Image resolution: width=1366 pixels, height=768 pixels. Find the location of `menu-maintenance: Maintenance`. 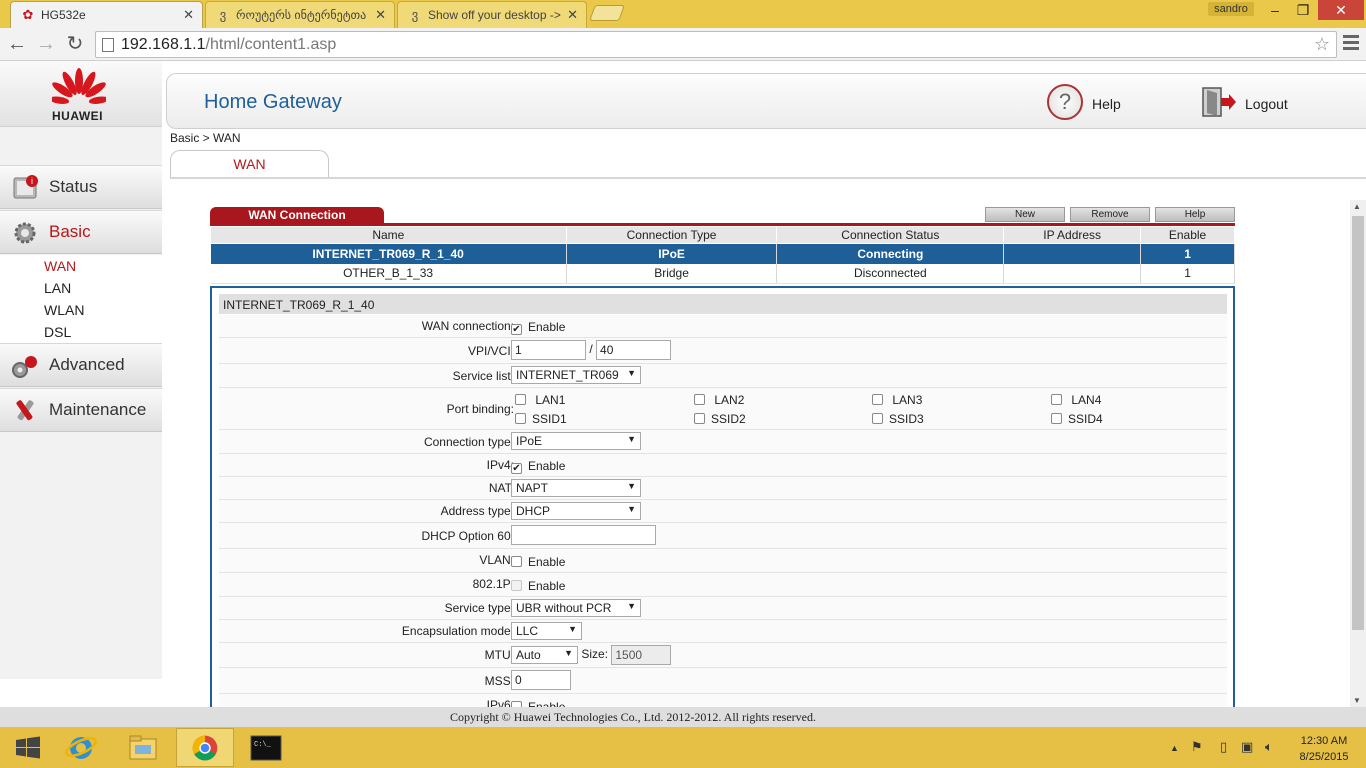

menu-maintenance: Maintenance is located at coordinates (81, 410).